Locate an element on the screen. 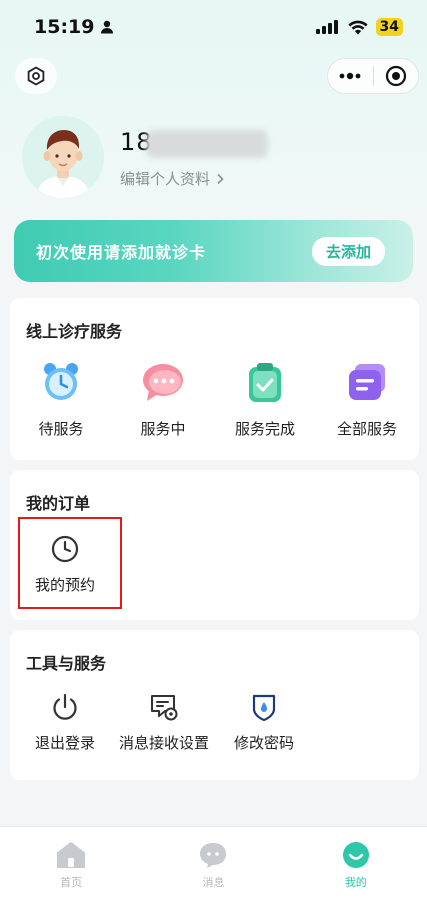 The image size is (427, 916). service-item-all: 全部服务 is located at coordinates (367, 399).